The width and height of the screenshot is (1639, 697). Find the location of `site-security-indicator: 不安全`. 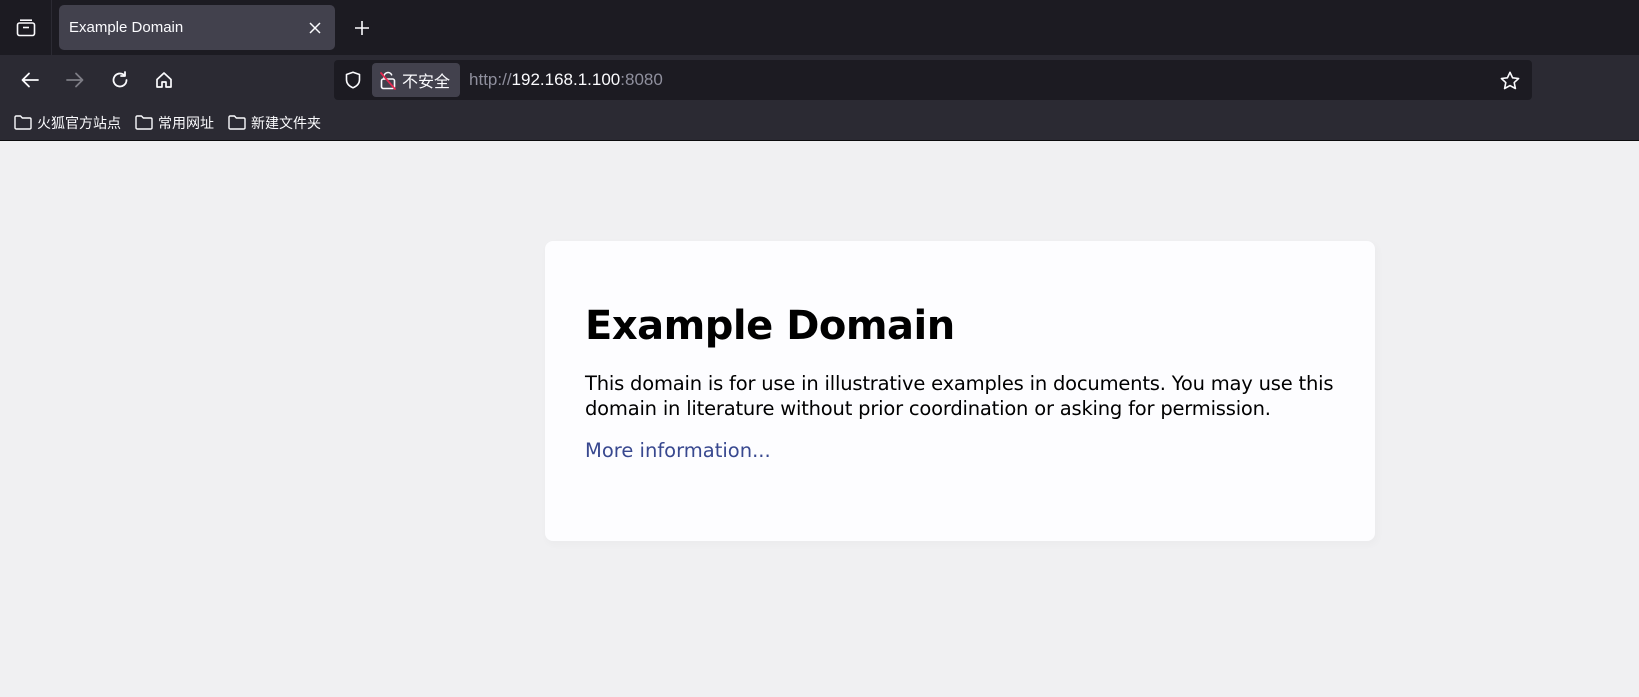

site-security-indicator: 不安全 is located at coordinates (416, 80).